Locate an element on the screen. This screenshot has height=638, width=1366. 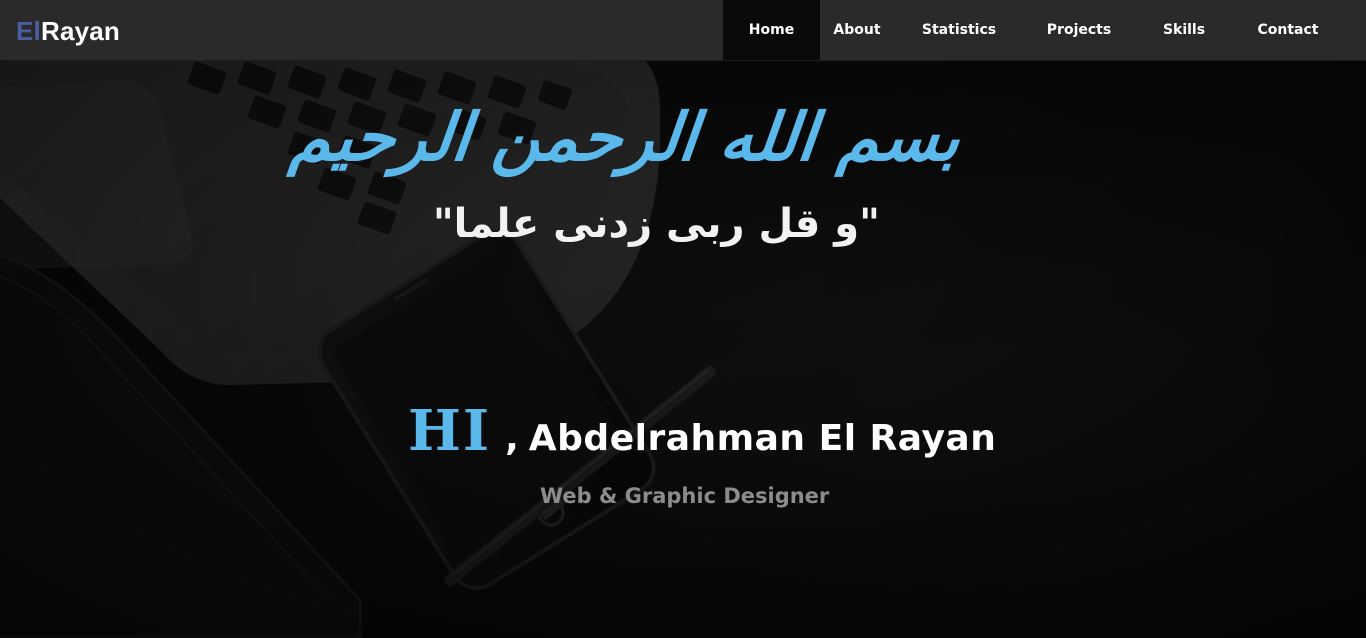
hero-greeting: HI, Abdelrahman El Rayan is located at coordinates (702, 434).